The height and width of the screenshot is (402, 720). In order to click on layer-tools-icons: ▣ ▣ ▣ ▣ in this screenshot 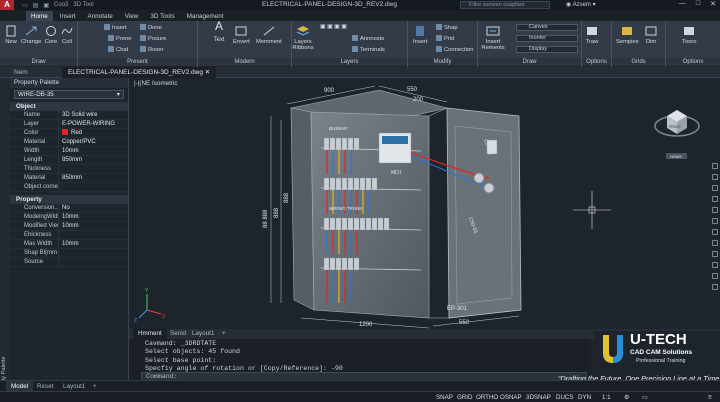, I will do `click(333, 27)`.